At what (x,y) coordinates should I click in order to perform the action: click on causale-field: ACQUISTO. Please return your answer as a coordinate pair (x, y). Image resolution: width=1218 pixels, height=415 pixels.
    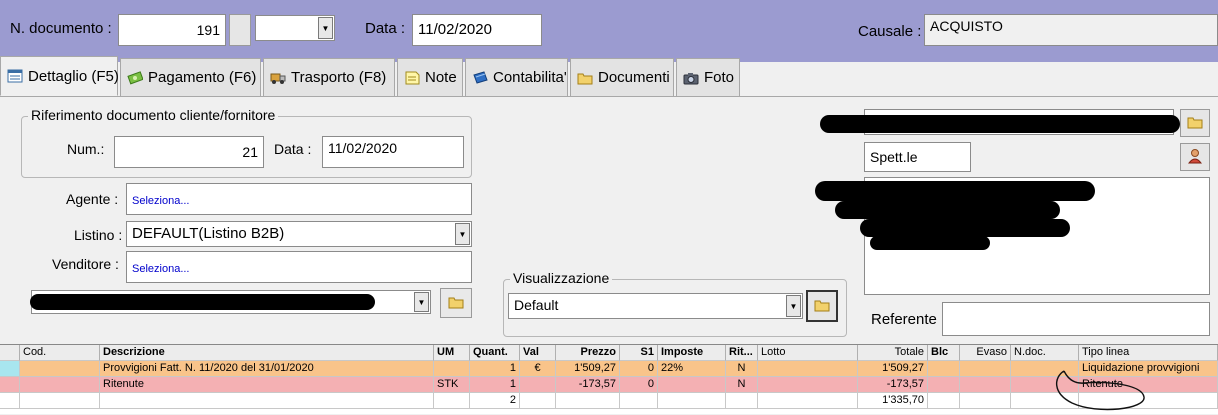
    Looking at the image, I should click on (1071, 30).